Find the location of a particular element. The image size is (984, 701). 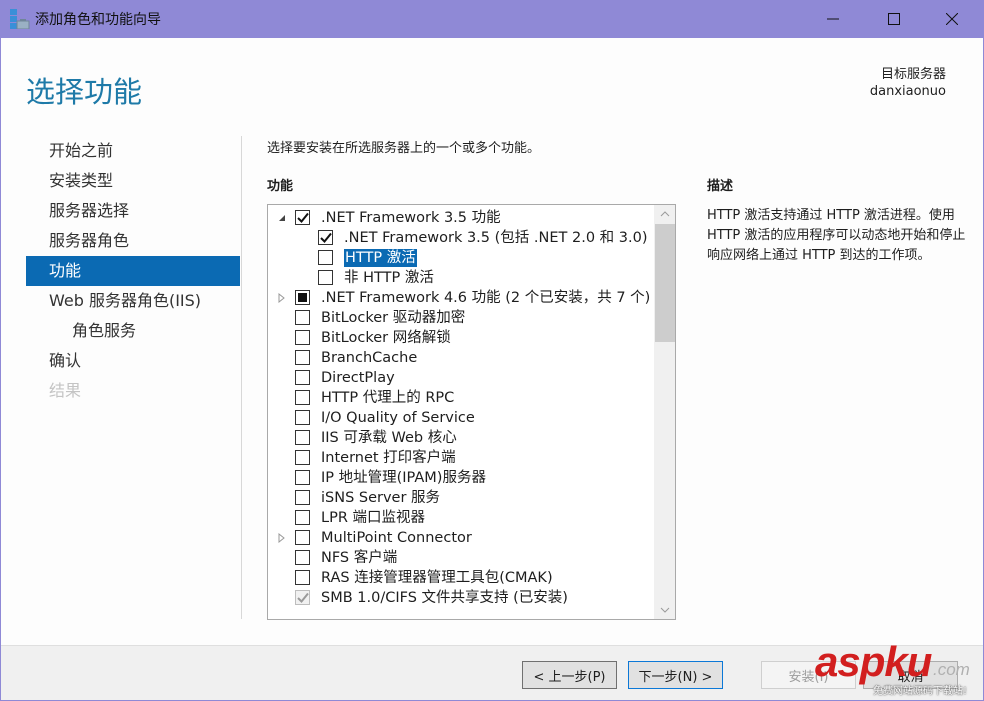

feature-row: BitLocker 网络解锁 is located at coordinates (458, 338).